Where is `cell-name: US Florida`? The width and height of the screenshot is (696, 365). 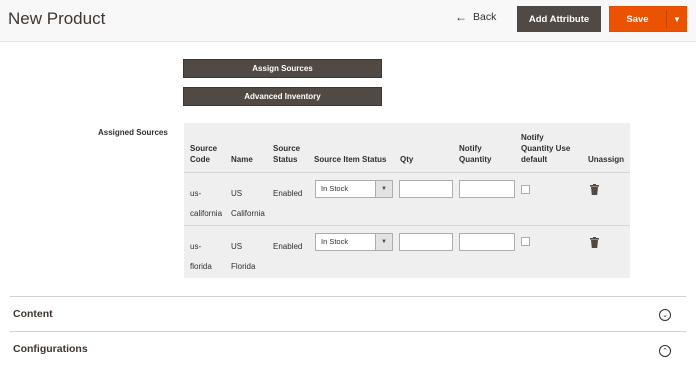
cell-name: US Florida is located at coordinates (243, 257).